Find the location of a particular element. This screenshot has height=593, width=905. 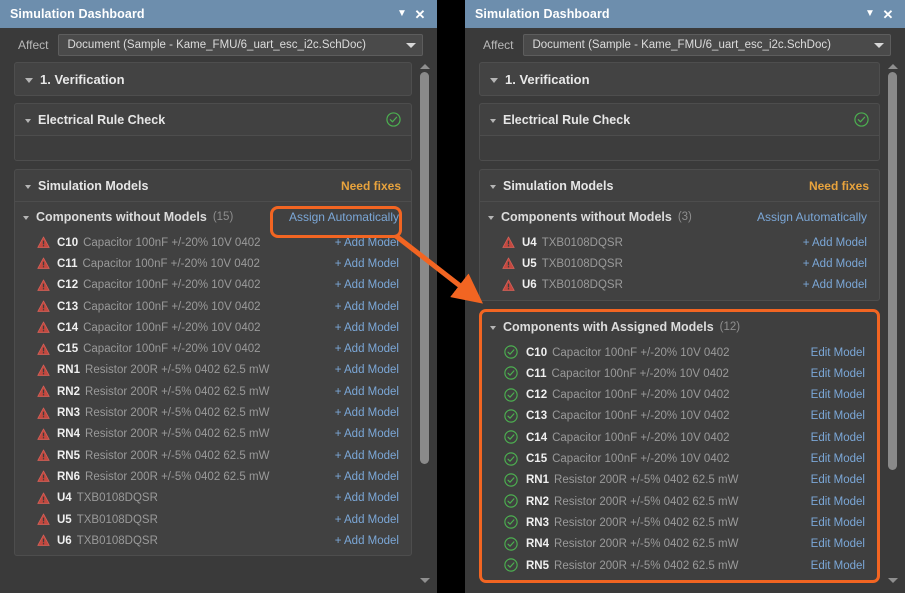

simulation-models-header-right: Simulation Models Need fixes is located at coordinates (679, 186).